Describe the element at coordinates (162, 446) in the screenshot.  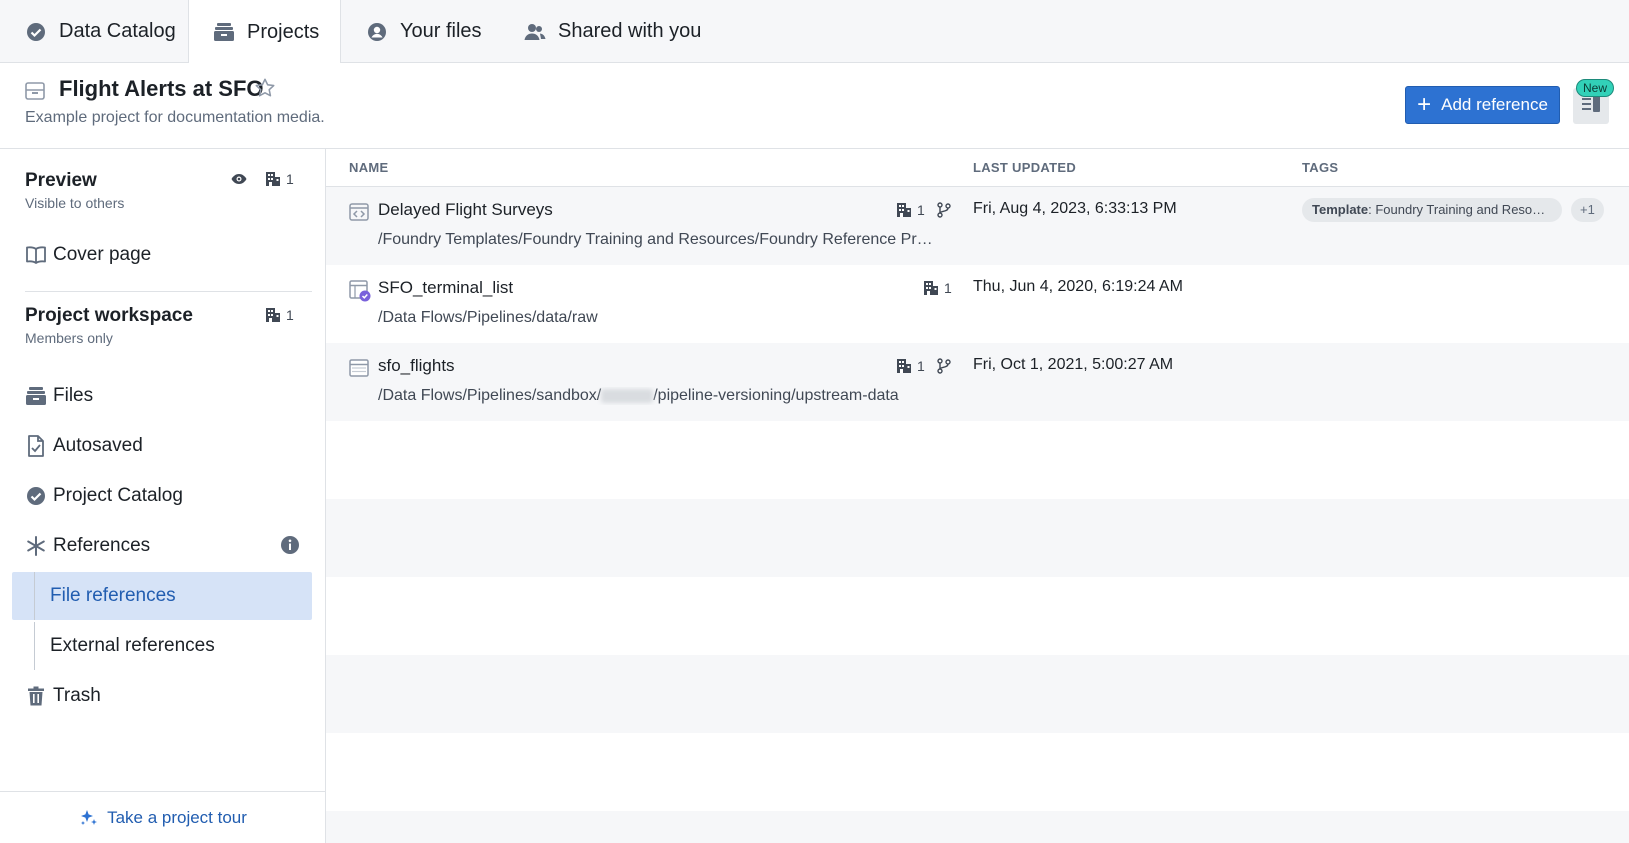
I see `sidebar-item-autosaved: Autosaved` at that location.